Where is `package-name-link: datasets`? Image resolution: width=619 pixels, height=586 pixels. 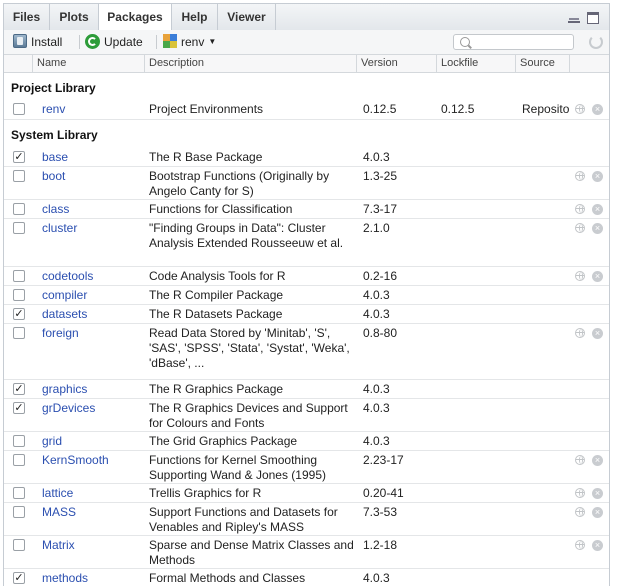
package-name-link: datasets is located at coordinates (64, 314).